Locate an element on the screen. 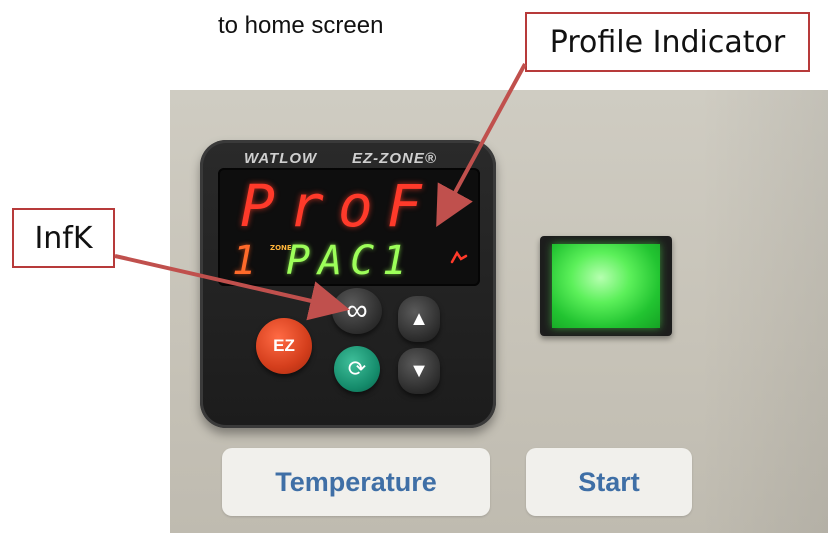 This screenshot has width=828, height=533. brand-logo: WATLOW is located at coordinates (281, 158).